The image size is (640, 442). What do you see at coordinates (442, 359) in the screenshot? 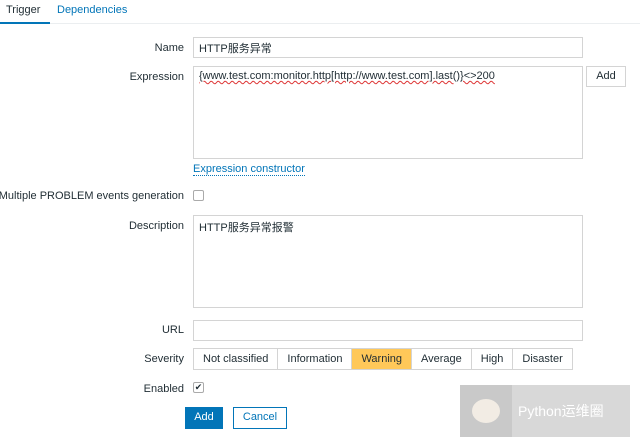
I see `severity-average: Average` at bounding box center [442, 359].